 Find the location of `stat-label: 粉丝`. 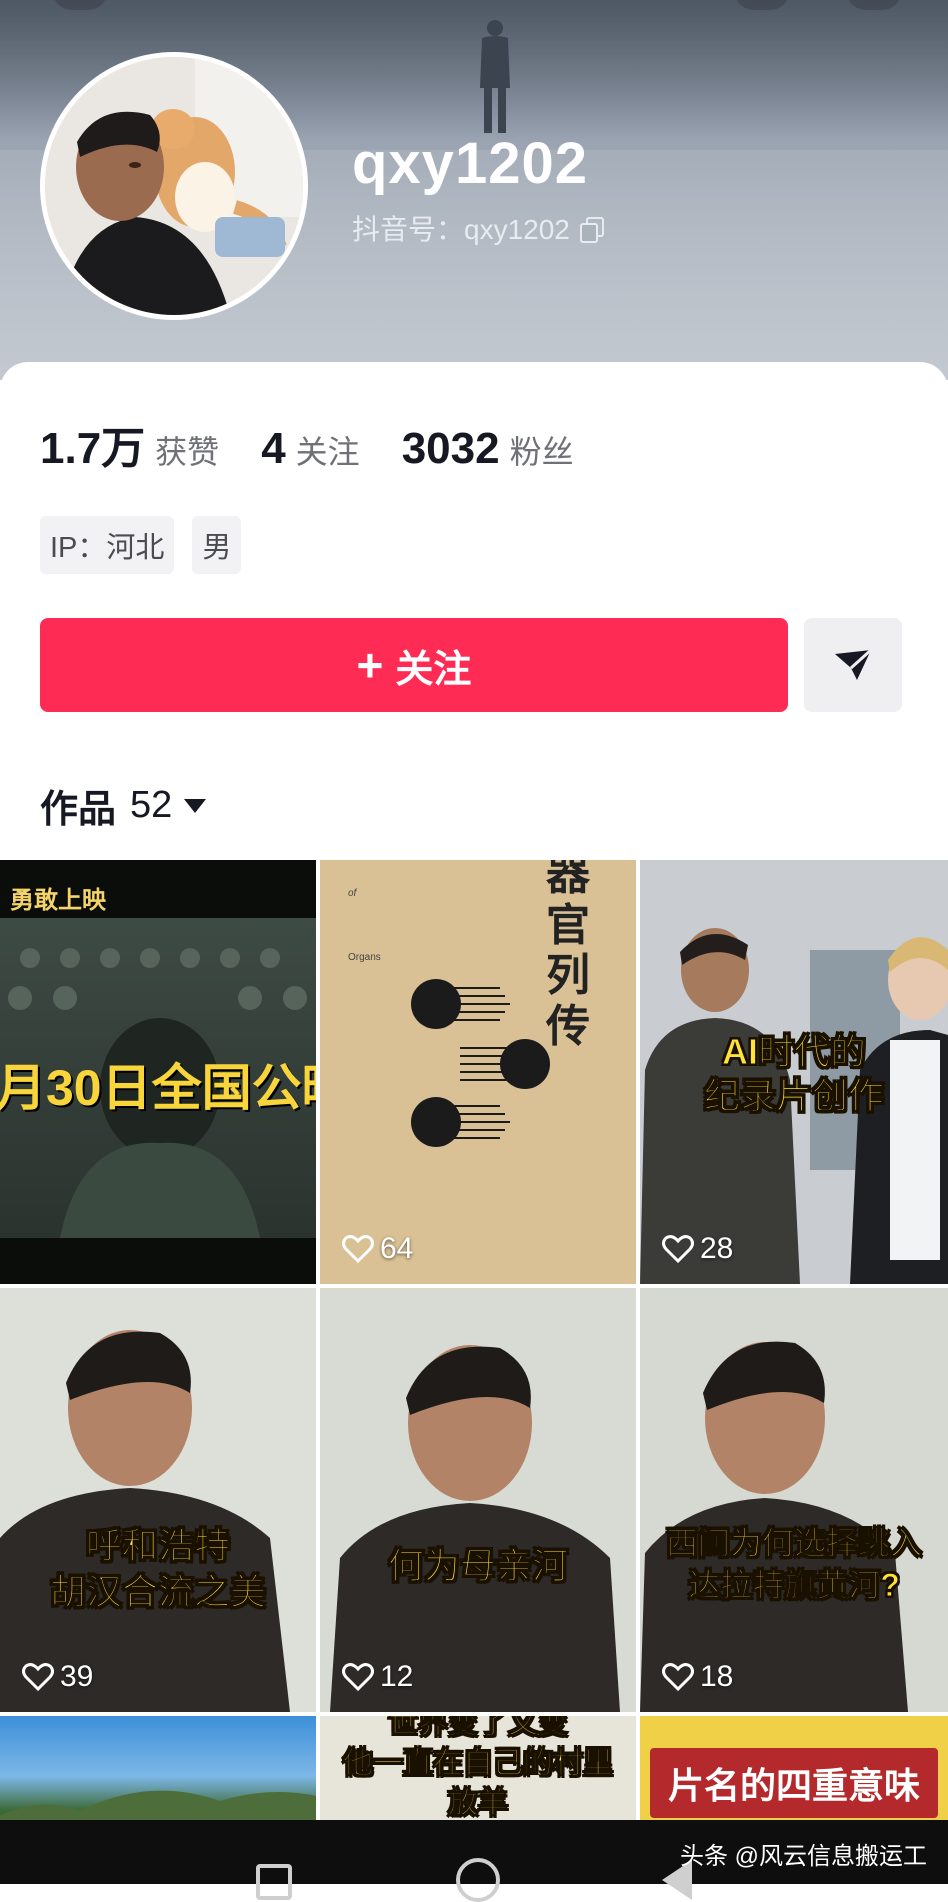

stat-label: 粉丝 is located at coordinates (541, 452).